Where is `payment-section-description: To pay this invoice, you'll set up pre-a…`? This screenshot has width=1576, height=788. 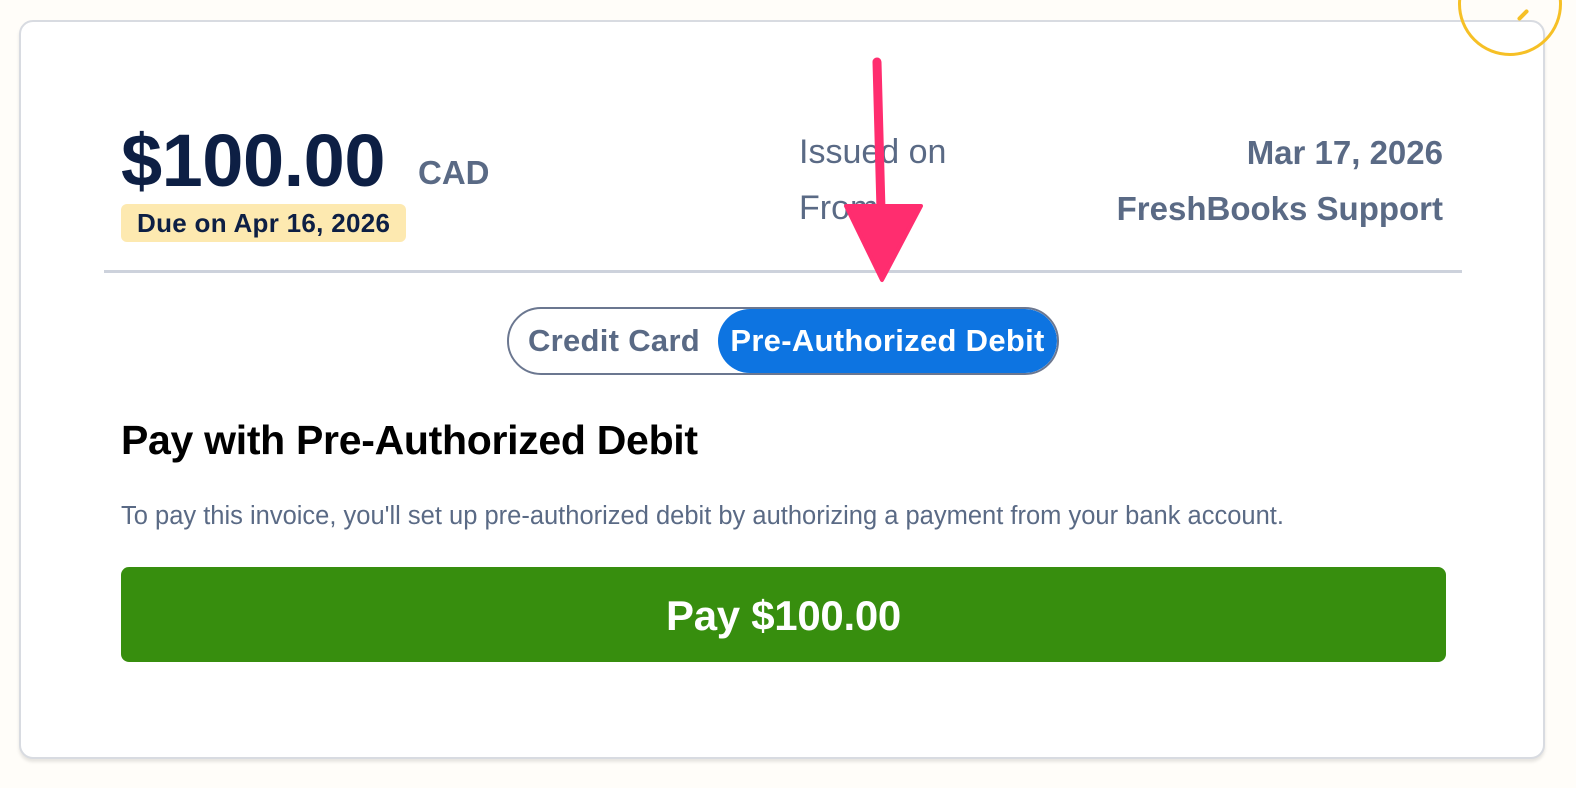
payment-section-description: To pay this invoice, you'll set up pre-a… is located at coordinates (702, 516).